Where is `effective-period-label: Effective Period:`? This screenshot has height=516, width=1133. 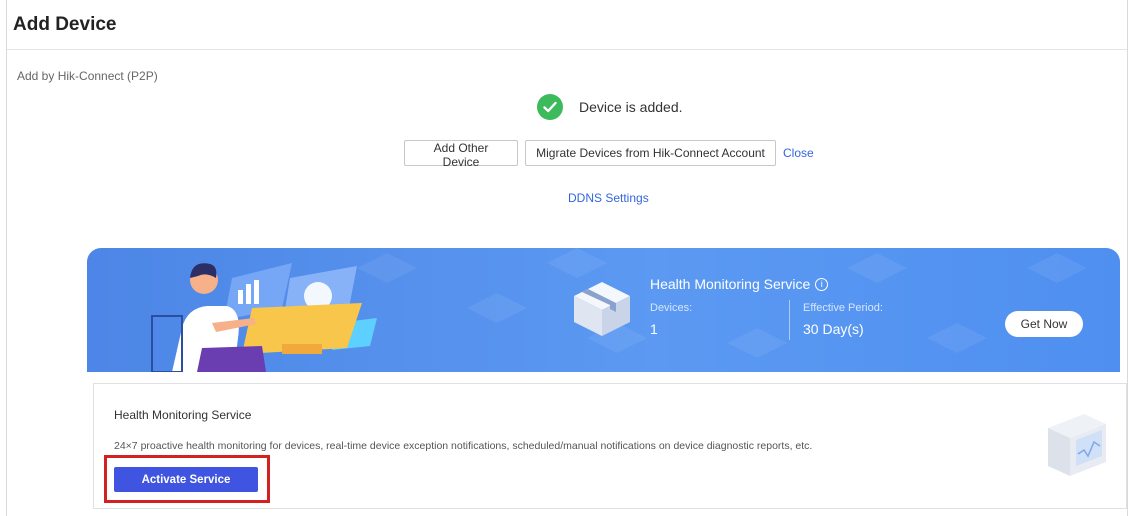
effective-period-label: Effective Period: is located at coordinates (843, 308).